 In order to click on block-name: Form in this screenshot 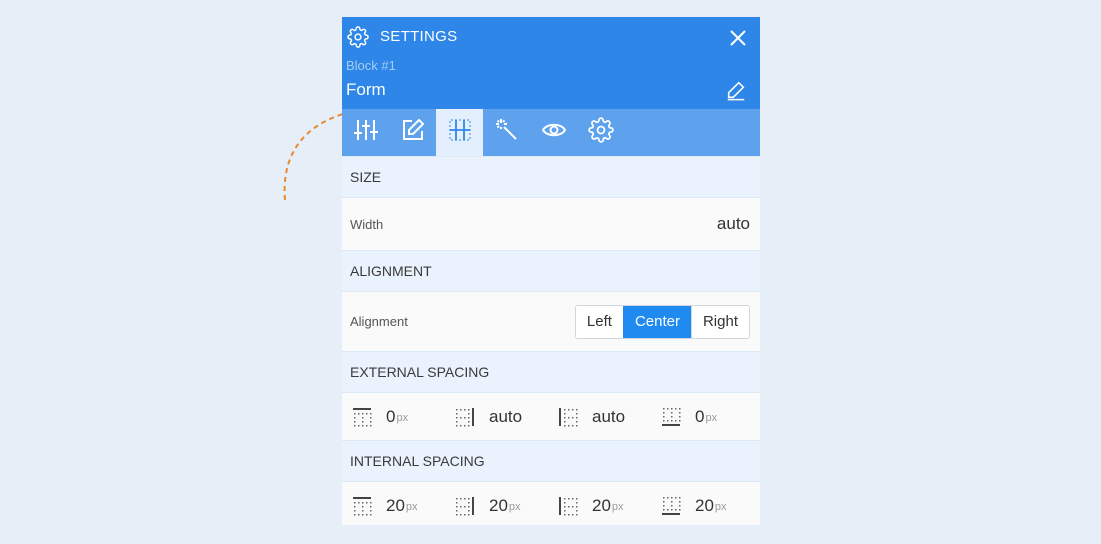, I will do `click(366, 89)`.